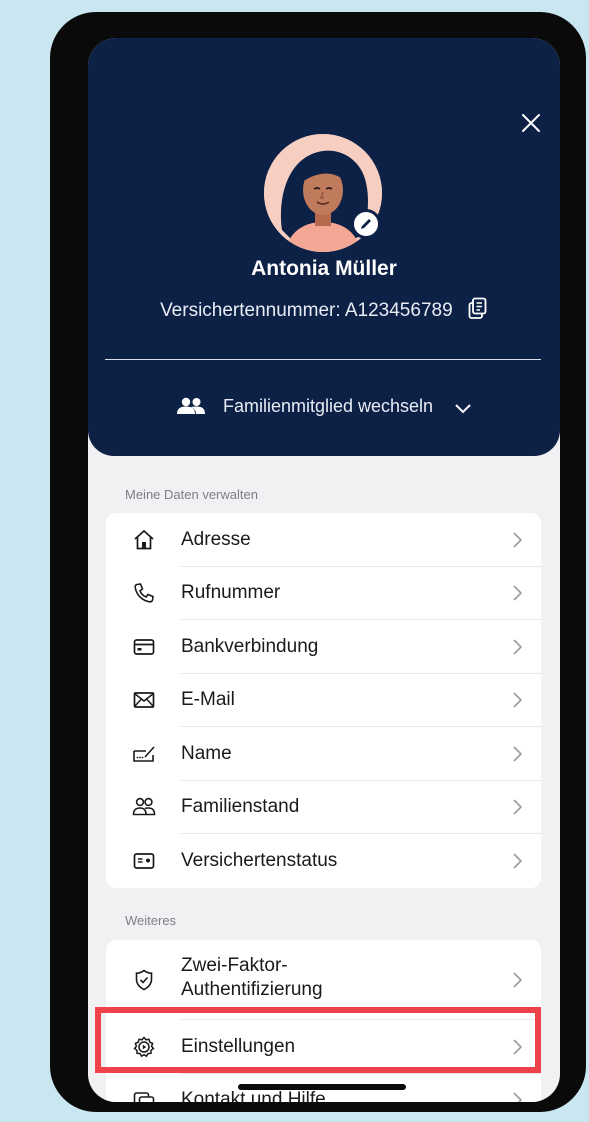 Image resolution: width=589 pixels, height=1122 pixels. Describe the element at coordinates (206, 753) in the screenshot. I see `menu-item-label: Name` at that location.